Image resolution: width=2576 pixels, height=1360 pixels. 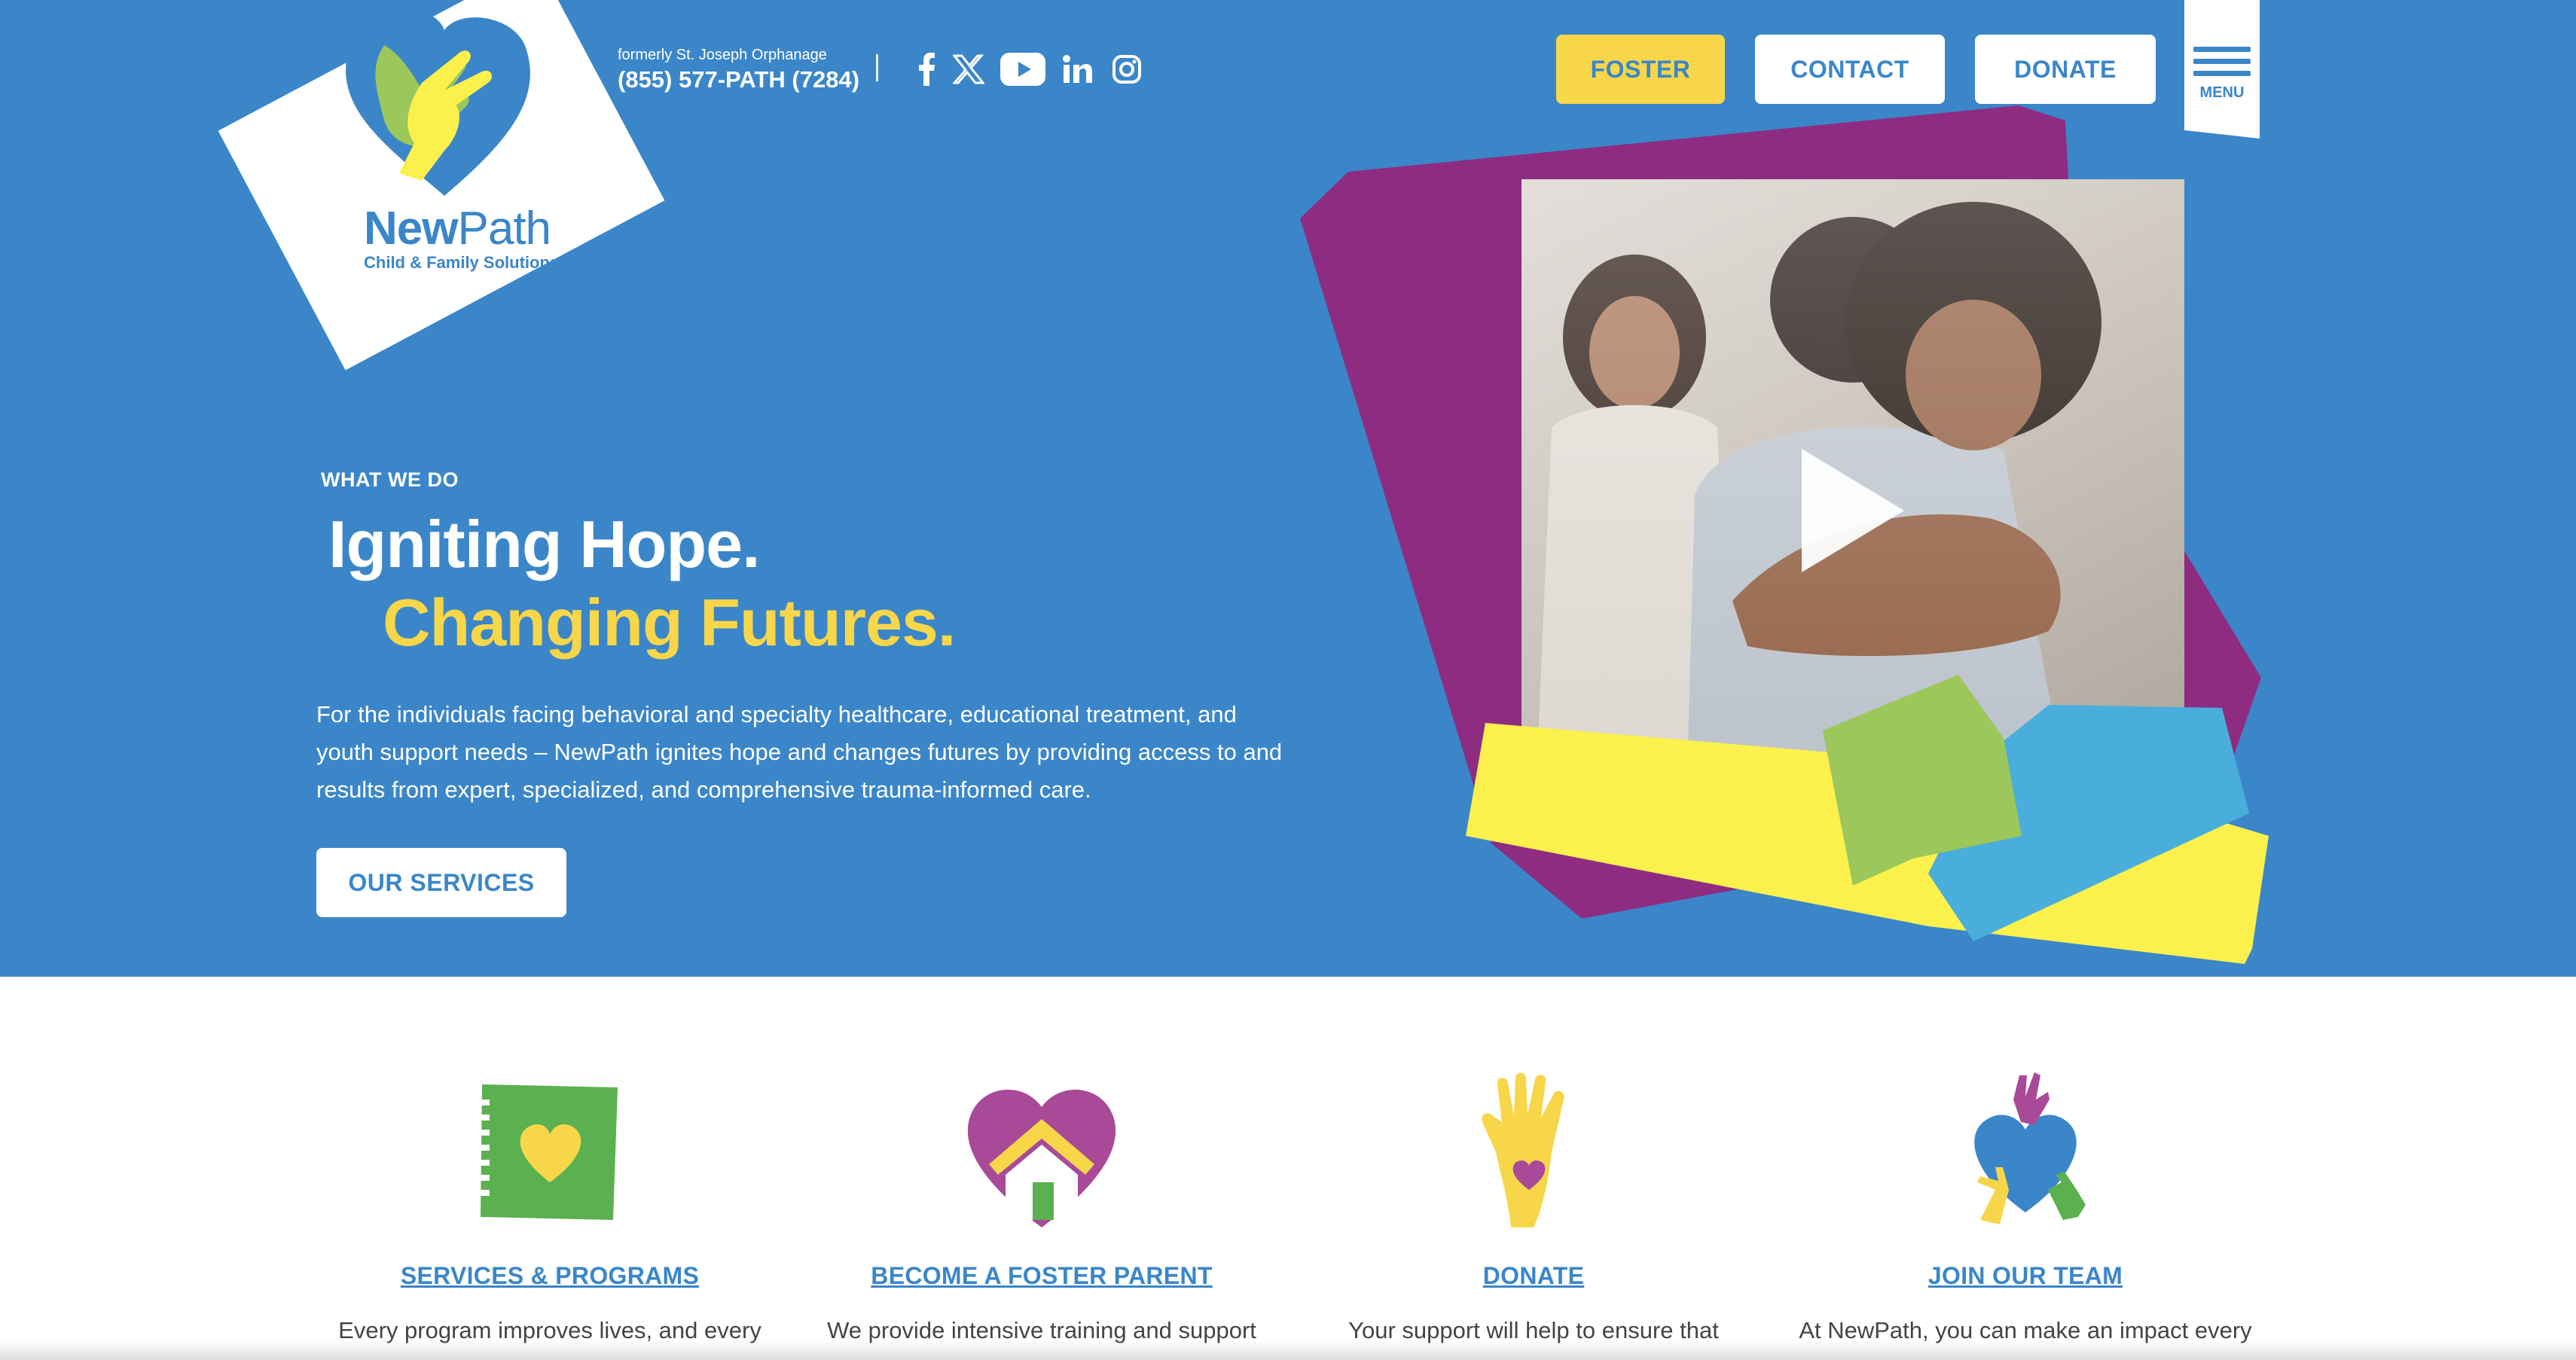 What do you see at coordinates (1867, 819) in the screenshot?
I see `hero-collage-front` at bounding box center [1867, 819].